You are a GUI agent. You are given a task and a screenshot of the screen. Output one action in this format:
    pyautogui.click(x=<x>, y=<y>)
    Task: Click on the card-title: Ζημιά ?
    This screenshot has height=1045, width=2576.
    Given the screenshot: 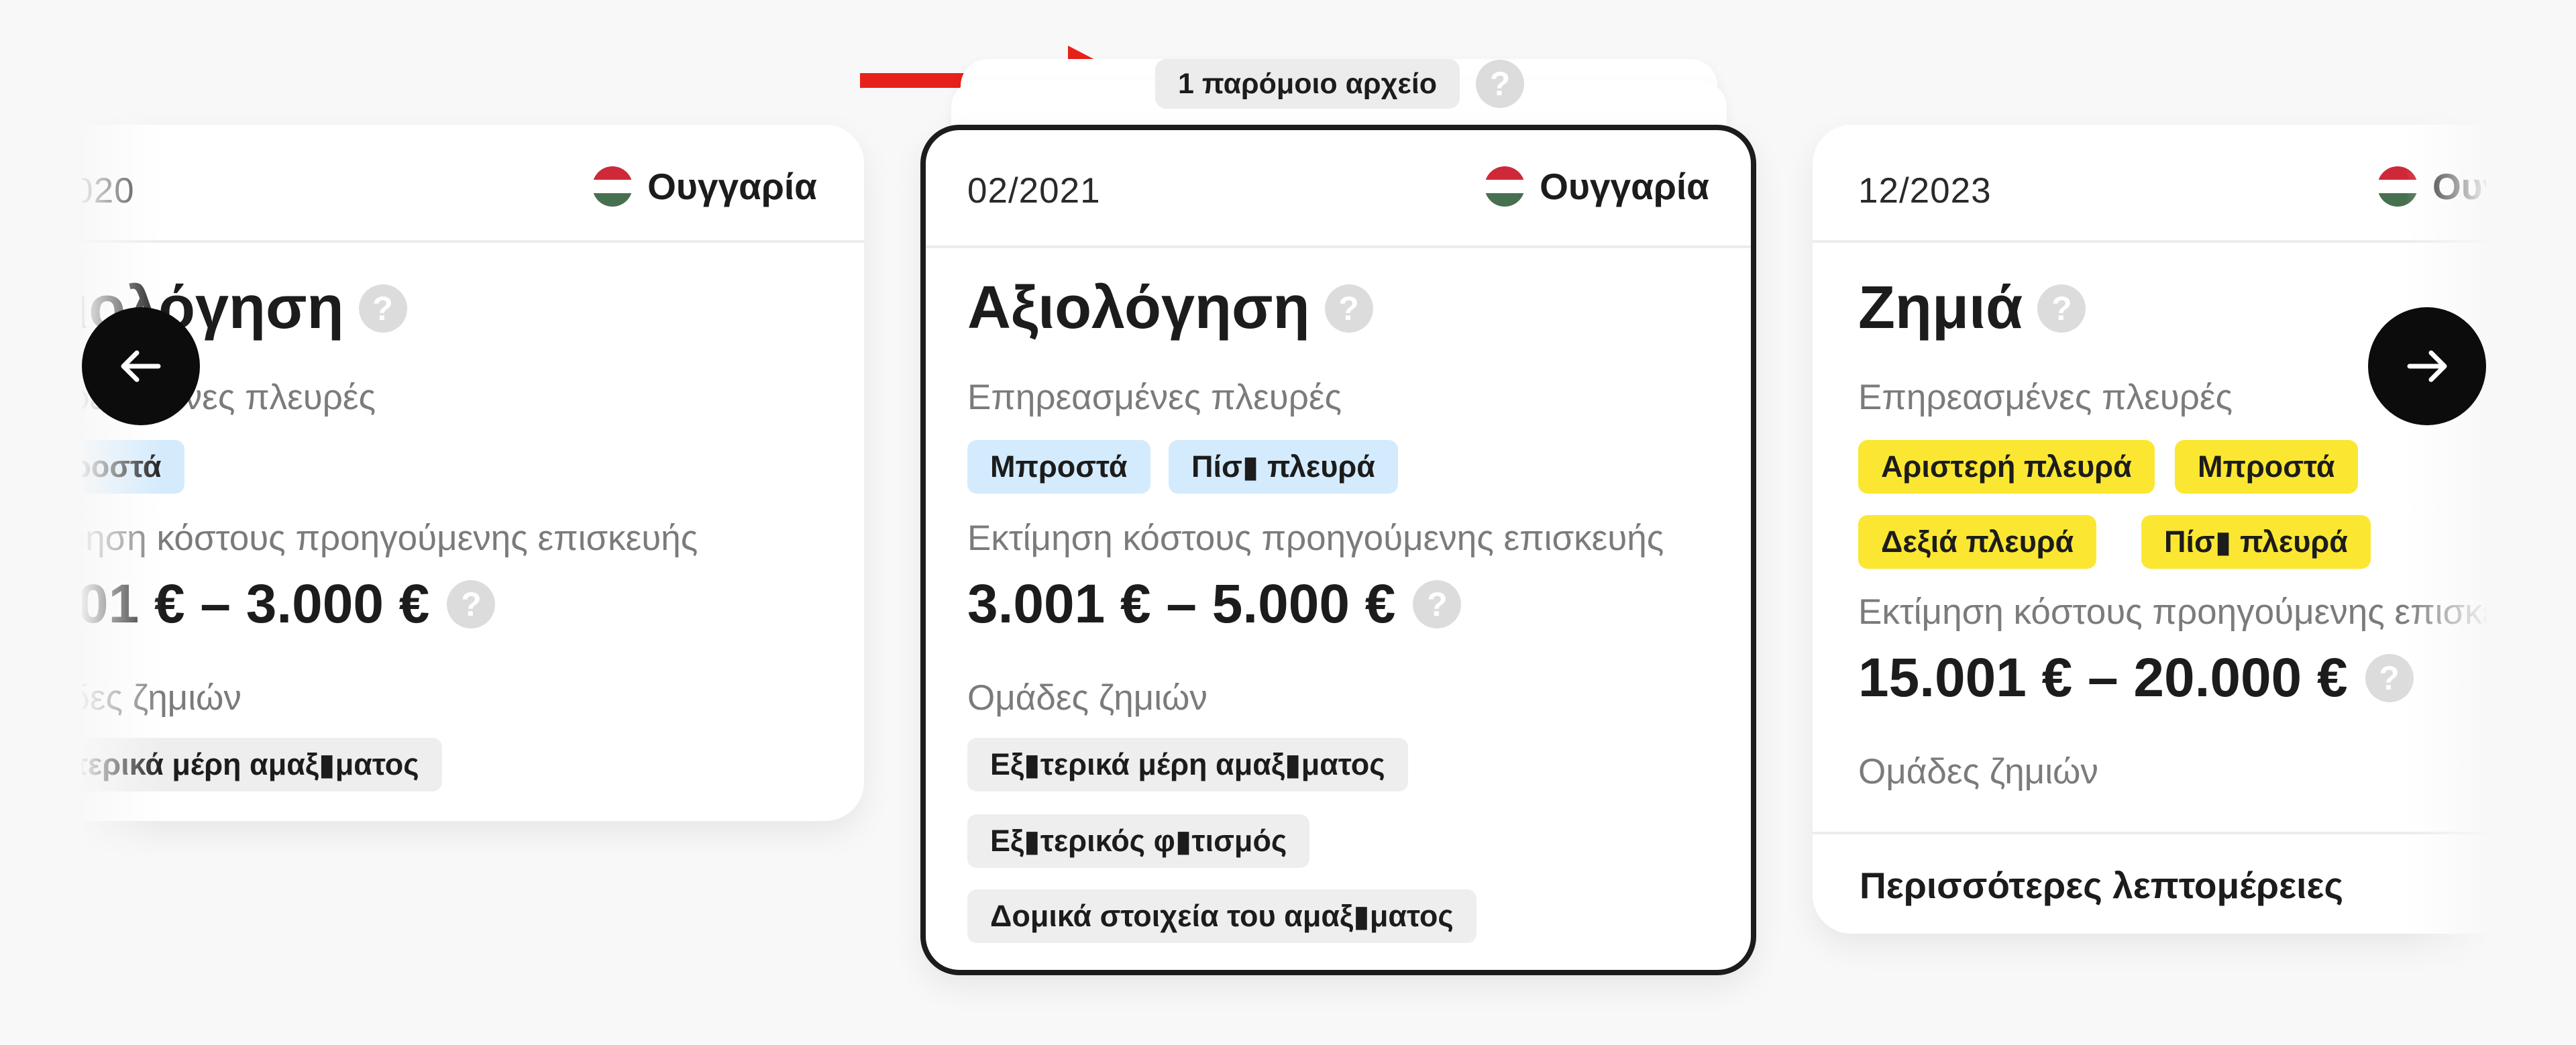 What is the action you would take?
    pyautogui.click(x=1972, y=308)
    